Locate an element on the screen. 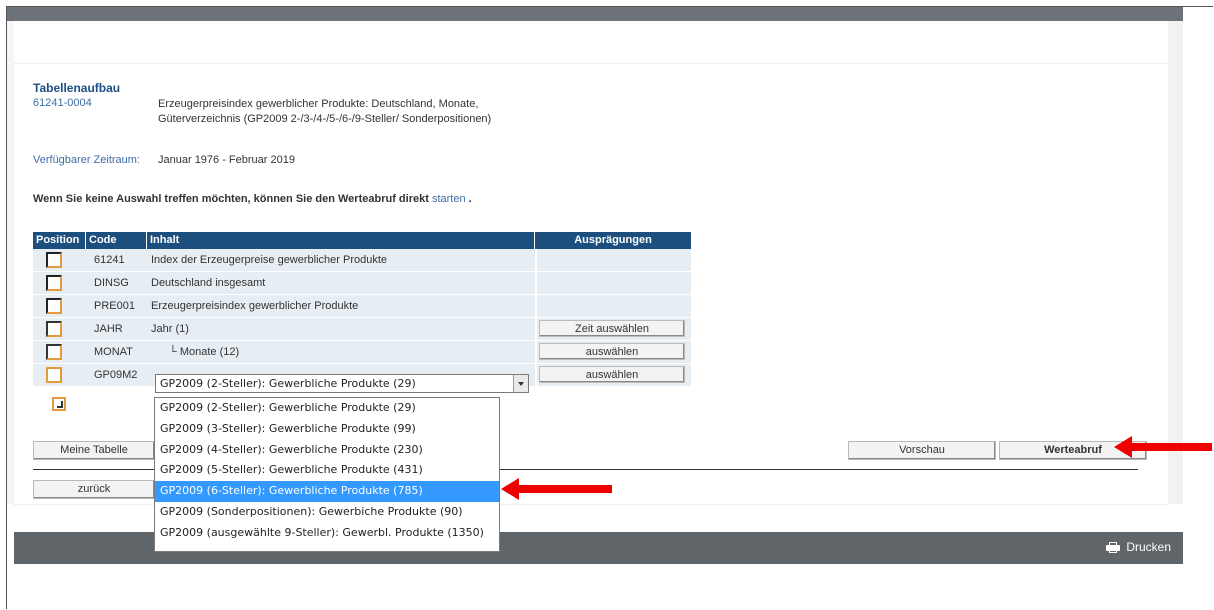  period-label: Verfügbarer Zeitraum: is located at coordinates (86, 160).